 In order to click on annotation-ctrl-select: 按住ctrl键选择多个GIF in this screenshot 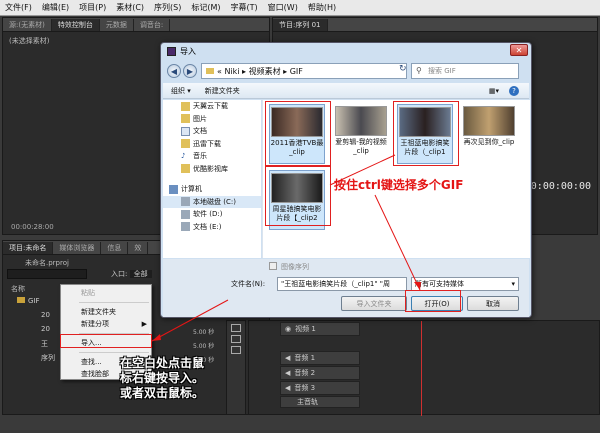, I will do `click(399, 185)`.